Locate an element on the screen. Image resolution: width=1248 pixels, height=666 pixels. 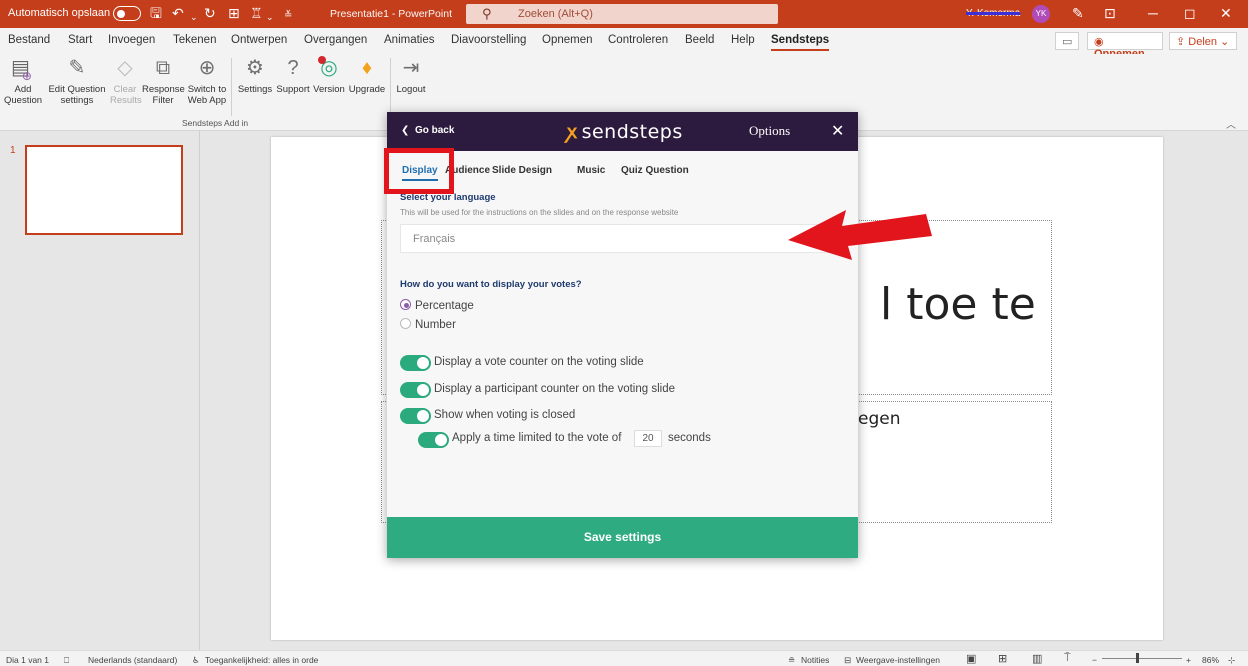
autosave-toggle is located at coordinates (127, 13).